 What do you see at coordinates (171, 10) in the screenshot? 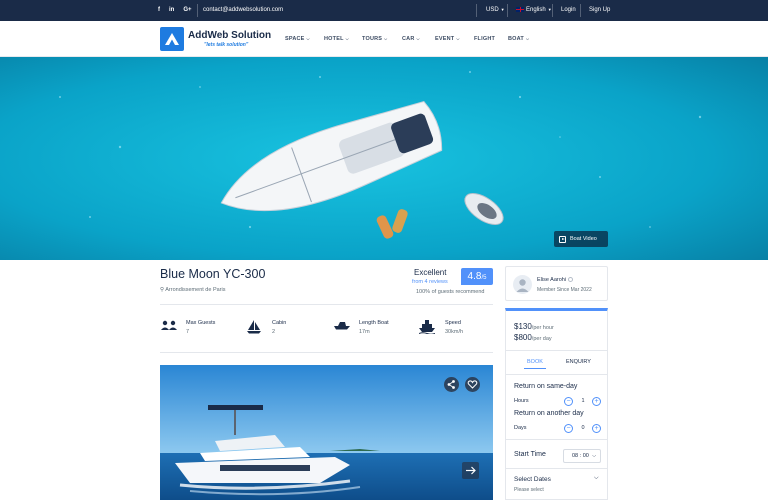
I see `linkedin-icon: in` at bounding box center [171, 10].